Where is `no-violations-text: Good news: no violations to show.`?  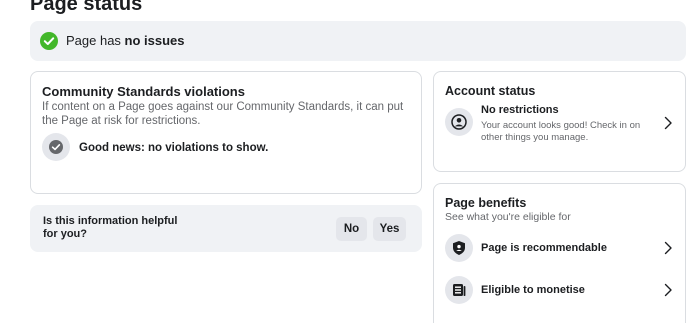 no-violations-text: Good news: no violations to show. is located at coordinates (174, 148).